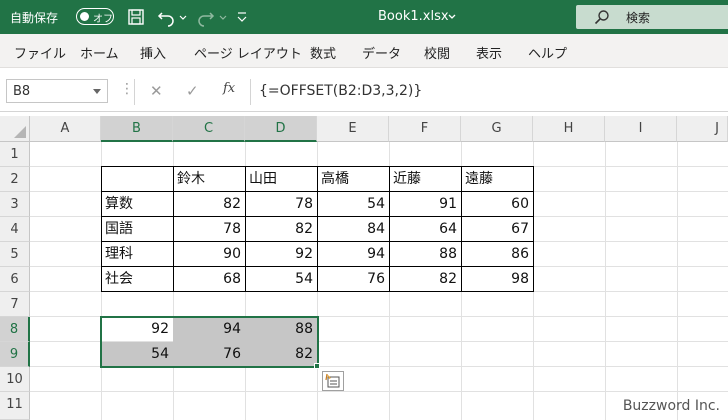 This screenshot has width=728, height=420. What do you see at coordinates (437, 52) in the screenshot?
I see `tab-review: 校閲` at bounding box center [437, 52].